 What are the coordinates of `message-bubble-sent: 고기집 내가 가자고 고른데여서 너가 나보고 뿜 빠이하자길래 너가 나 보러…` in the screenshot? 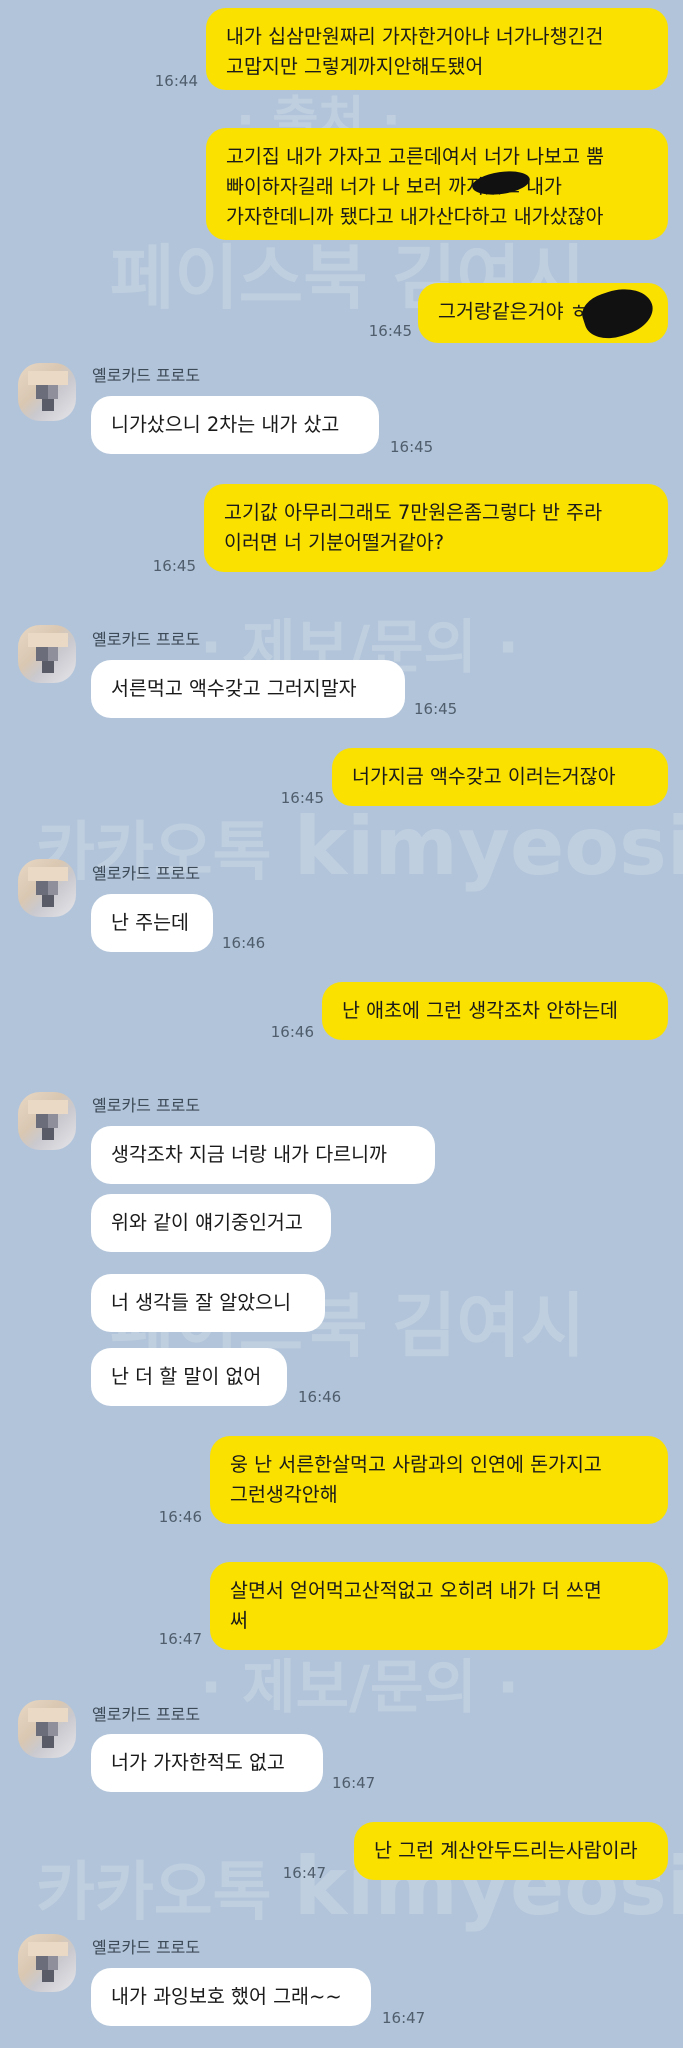 It's located at (437, 184).